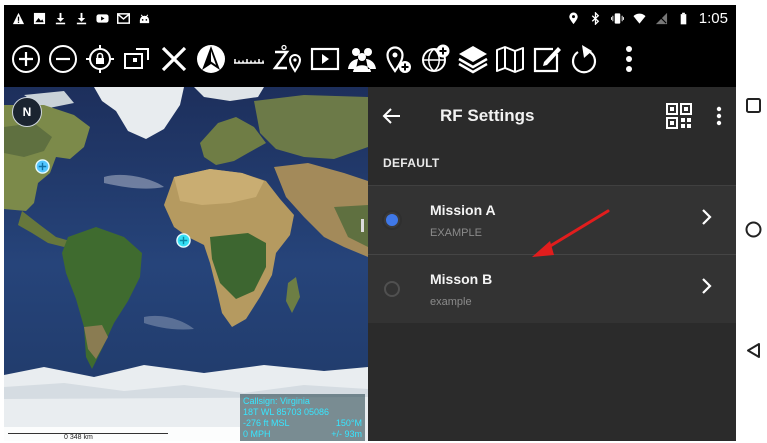 This screenshot has height=443, width=767. I want to click on ruler-button, so click(249, 59).